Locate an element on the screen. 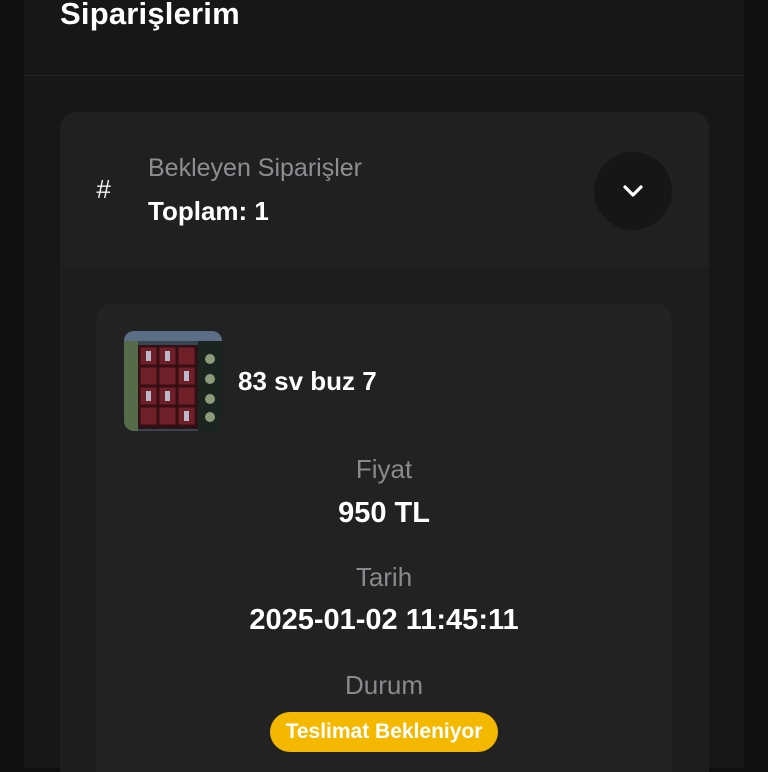 This screenshot has height=772, width=768. status-badge: Teslimat Bekleniyor is located at coordinates (384, 732).